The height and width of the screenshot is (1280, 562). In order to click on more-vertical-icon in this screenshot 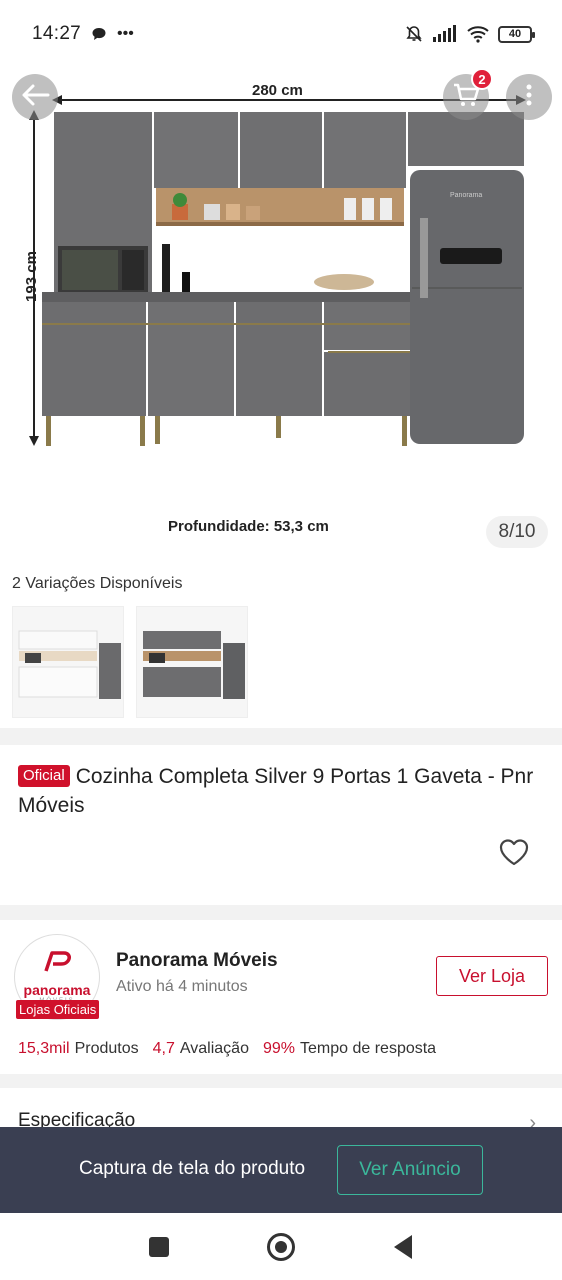, I will do `click(529, 97)`.